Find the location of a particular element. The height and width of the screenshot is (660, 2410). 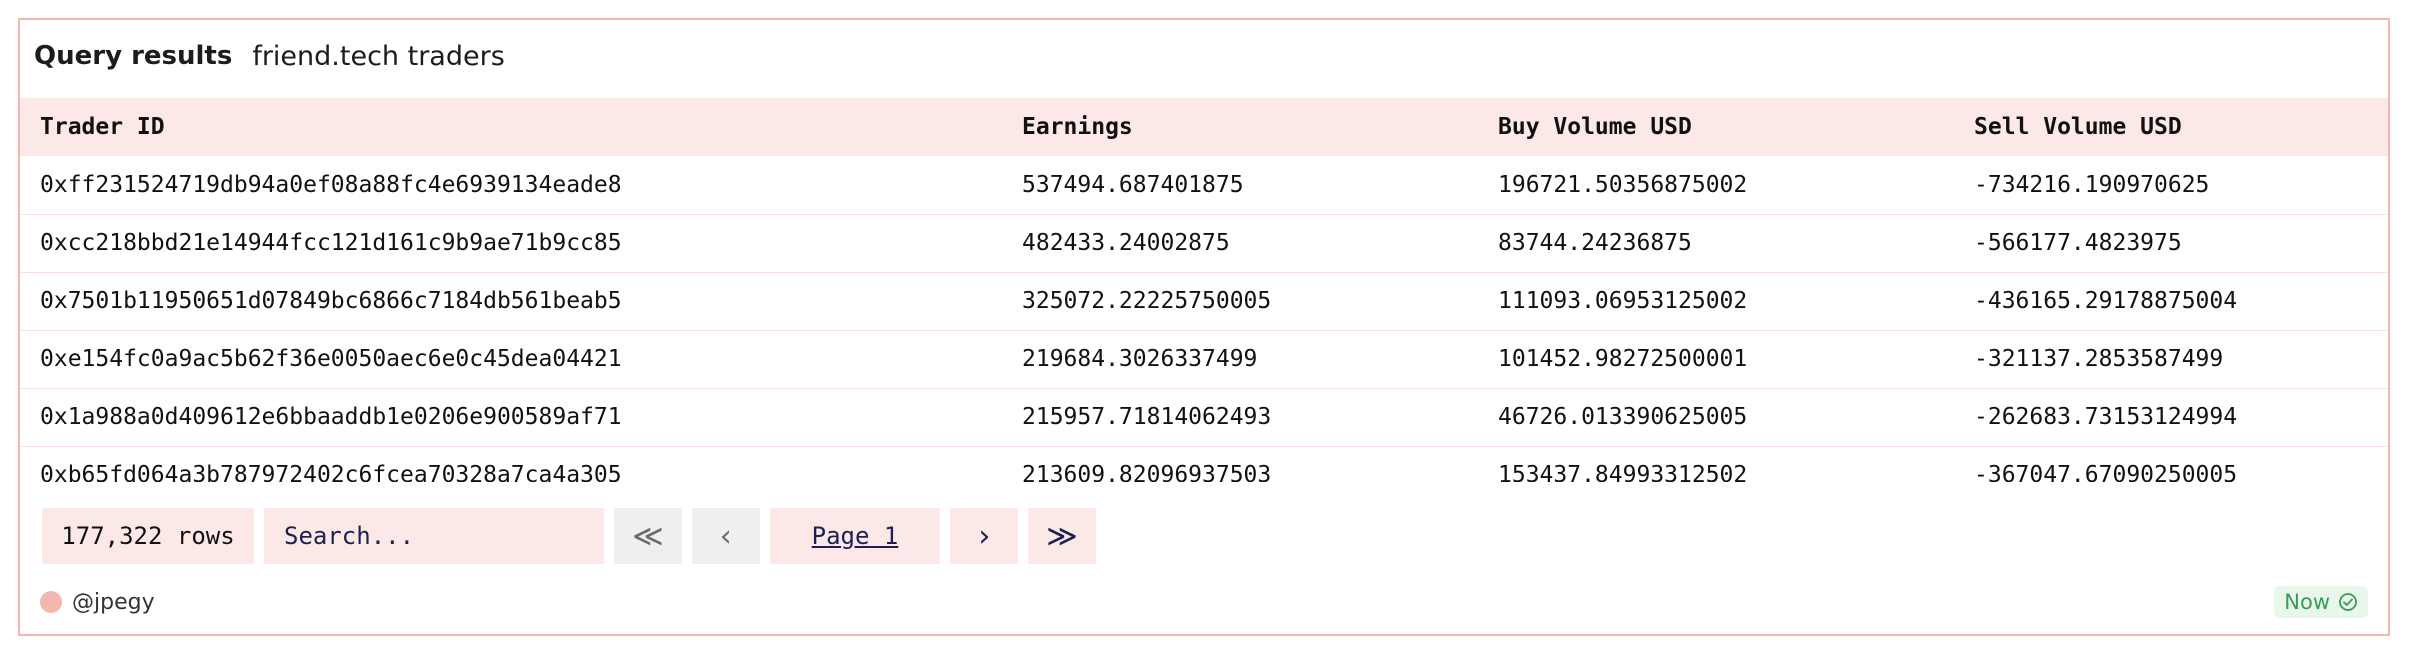

panel-header: Query results friend.tech traders is located at coordinates (269, 56).